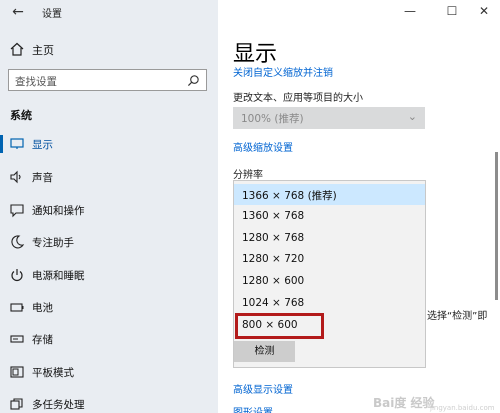  I want to click on resolution-option: 1360 × 768, so click(329, 216).